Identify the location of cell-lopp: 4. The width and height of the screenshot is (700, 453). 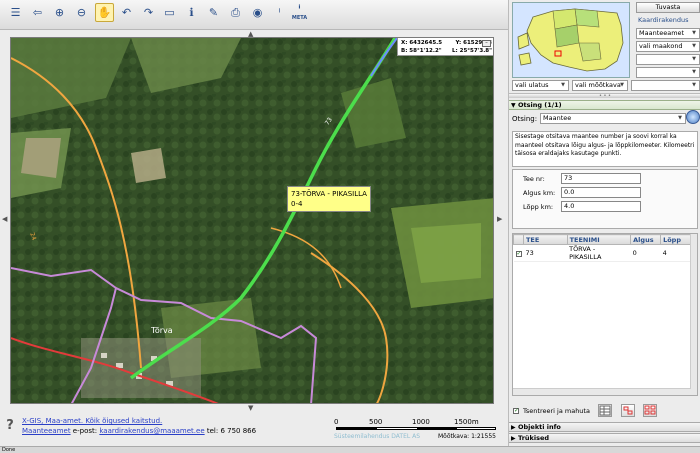
(675, 253).